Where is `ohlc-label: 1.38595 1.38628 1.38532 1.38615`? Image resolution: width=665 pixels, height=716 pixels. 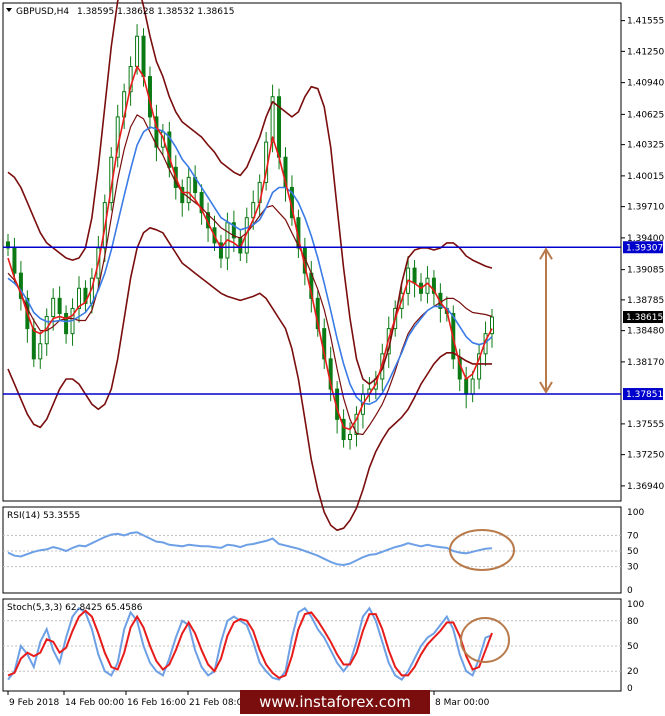
ohlc-label: 1.38595 1.38628 1.38532 1.38615 is located at coordinates (155, 12).